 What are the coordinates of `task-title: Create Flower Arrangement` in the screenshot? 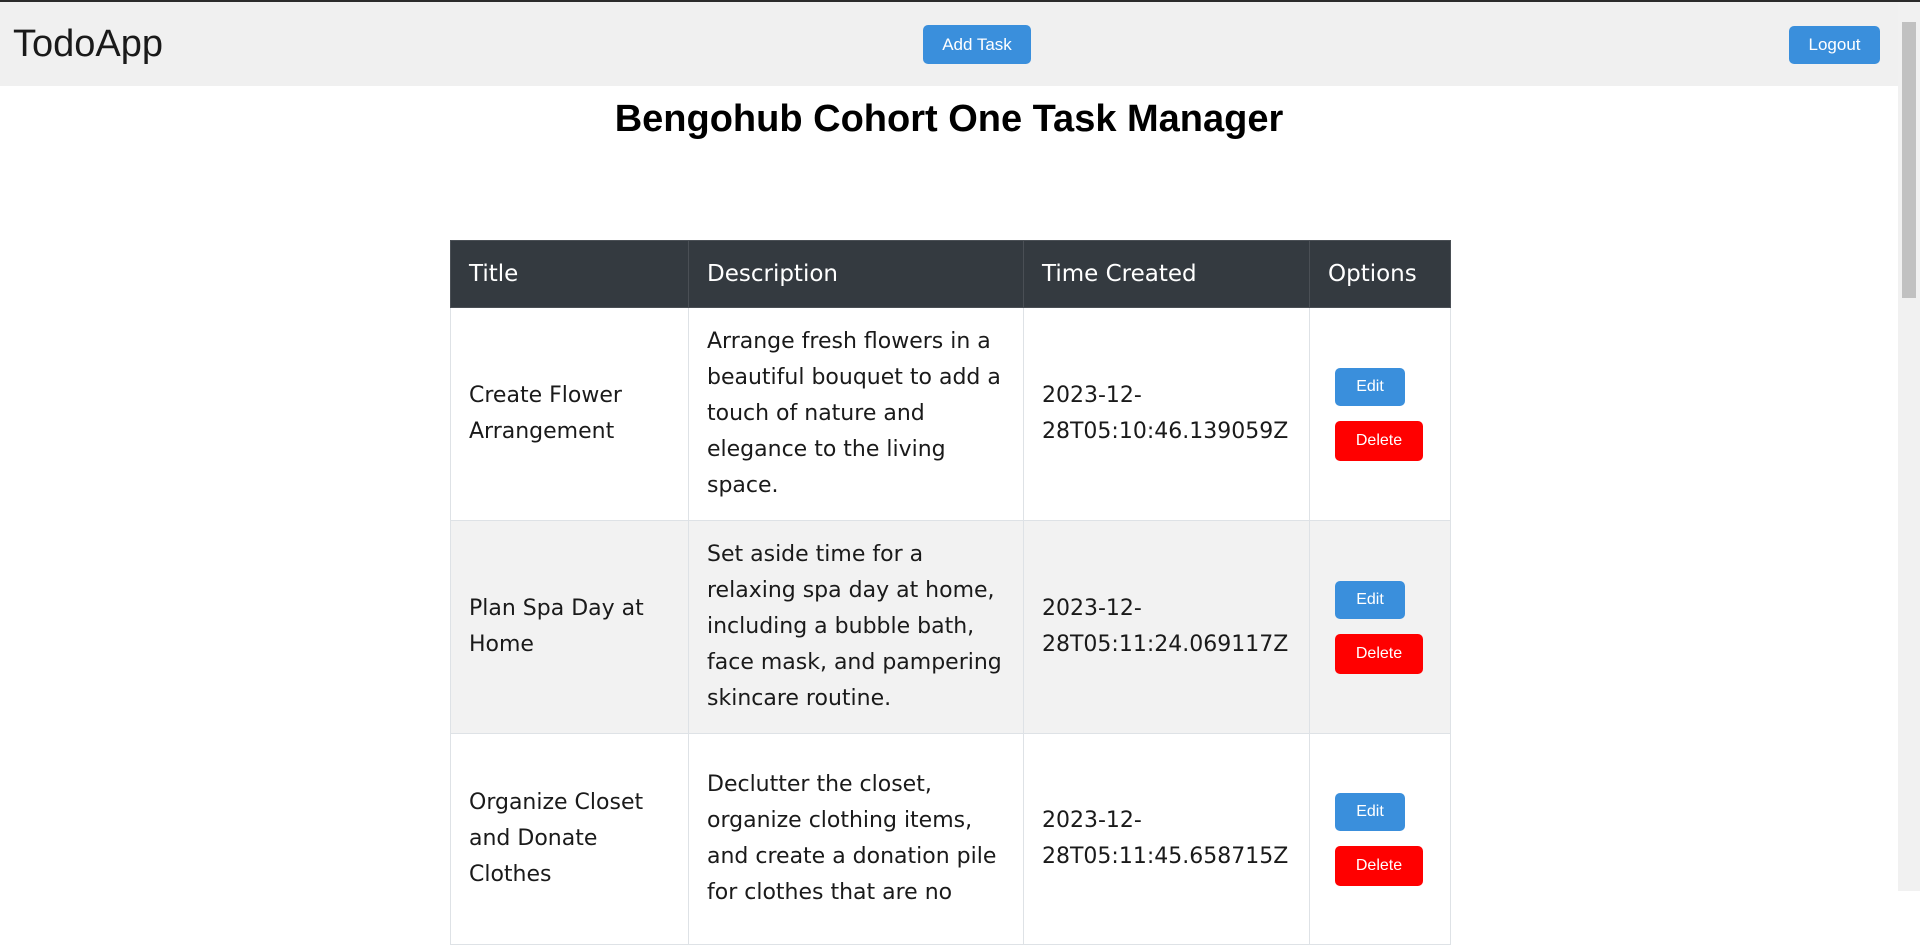 It's located at (569, 414).